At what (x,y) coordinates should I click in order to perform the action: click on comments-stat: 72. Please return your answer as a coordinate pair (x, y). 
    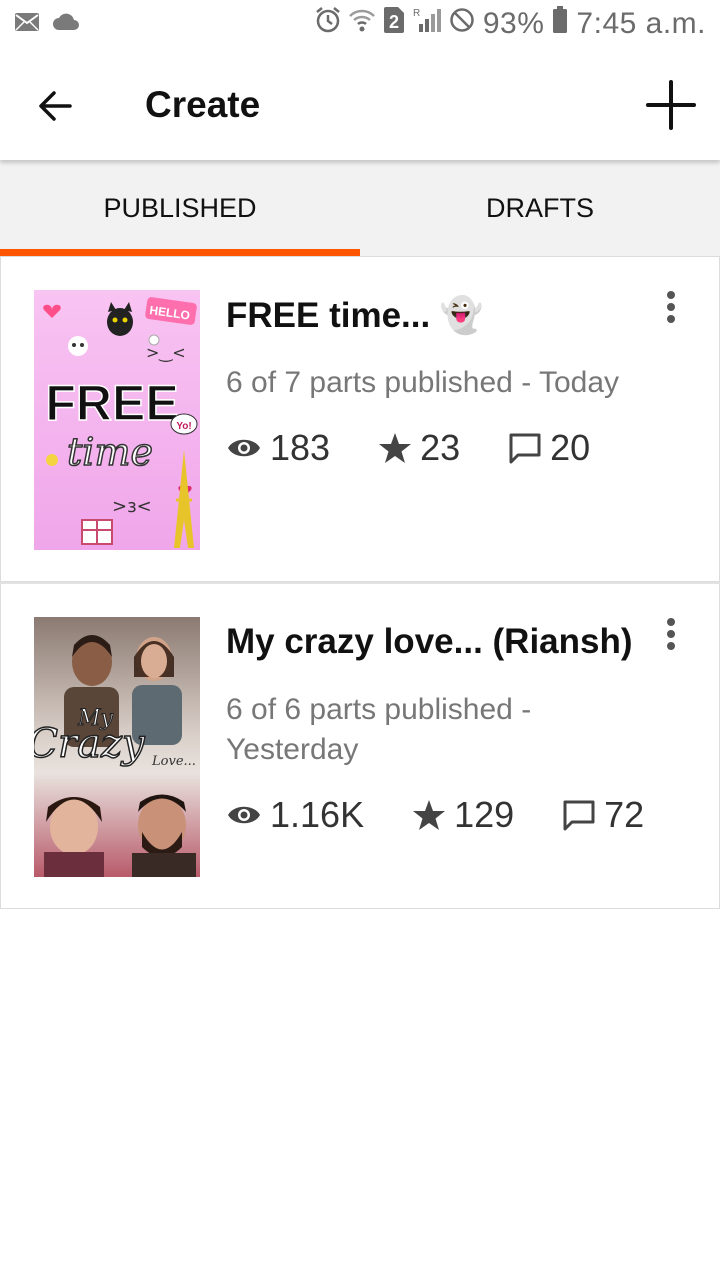
    Looking at the image, I should click on (603, 815).